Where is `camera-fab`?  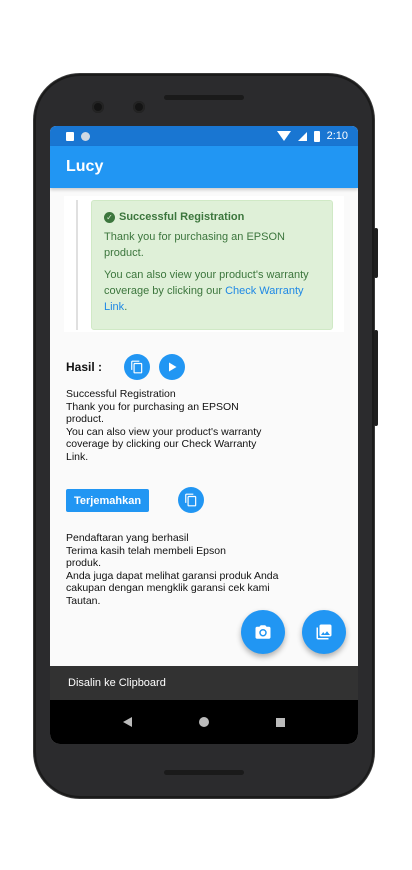 camera-fab is located at coordinates (263, 632).